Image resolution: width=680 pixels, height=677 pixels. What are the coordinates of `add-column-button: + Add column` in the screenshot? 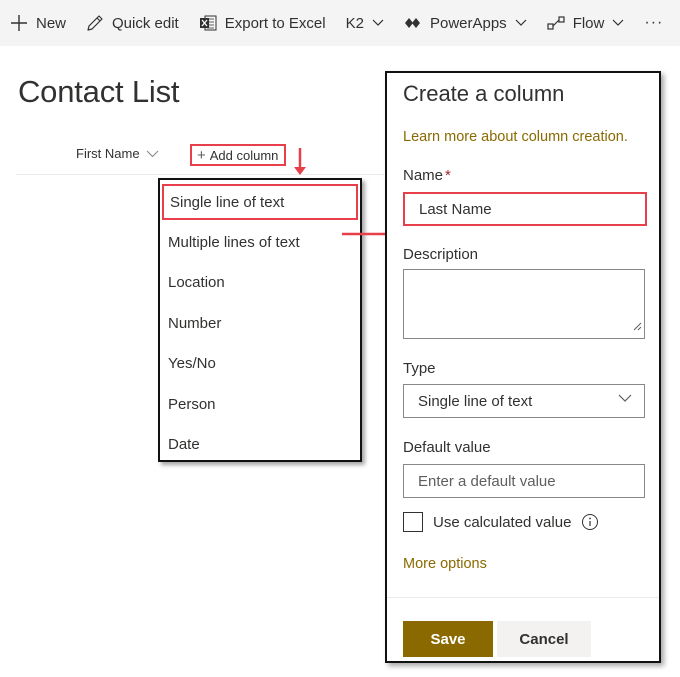 It's located at (238, 155).